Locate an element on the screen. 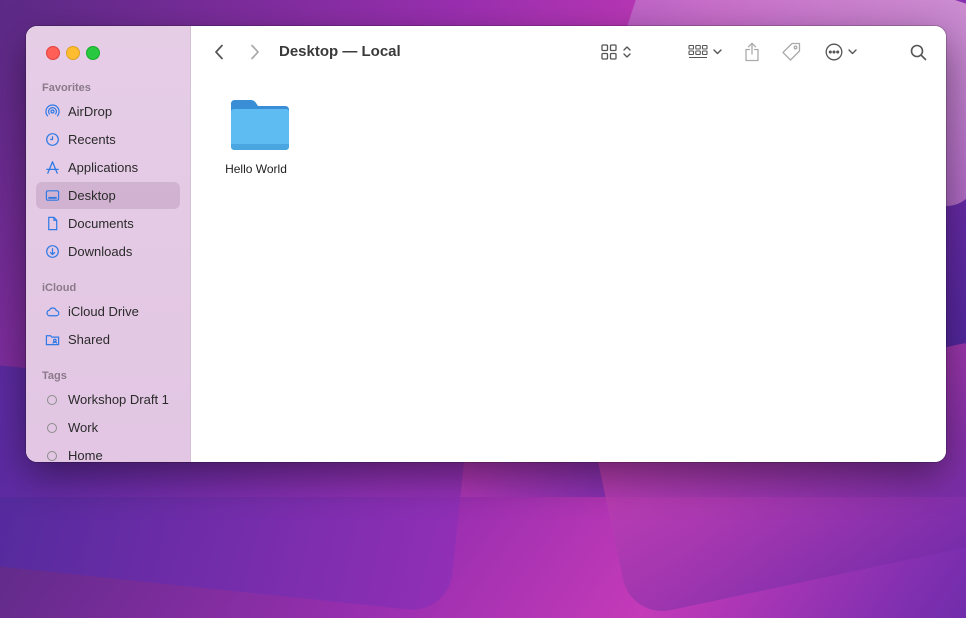  sidebar-item-label: iCloud Drive is located at coordinates (103, 311).